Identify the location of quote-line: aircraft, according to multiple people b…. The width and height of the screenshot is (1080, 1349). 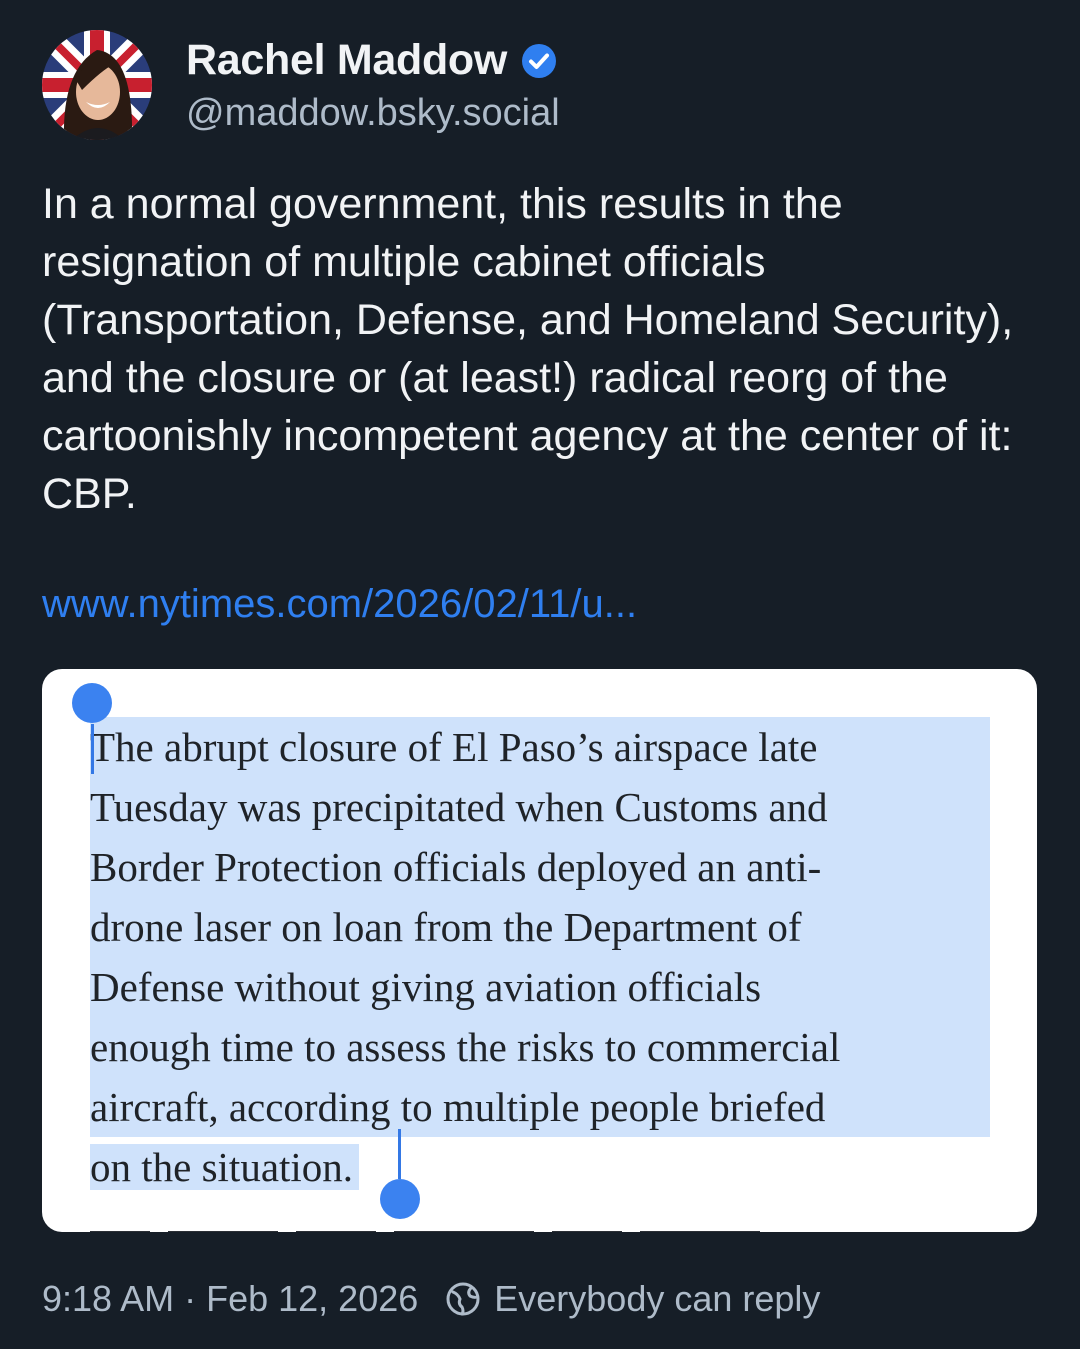
(540, 1107).